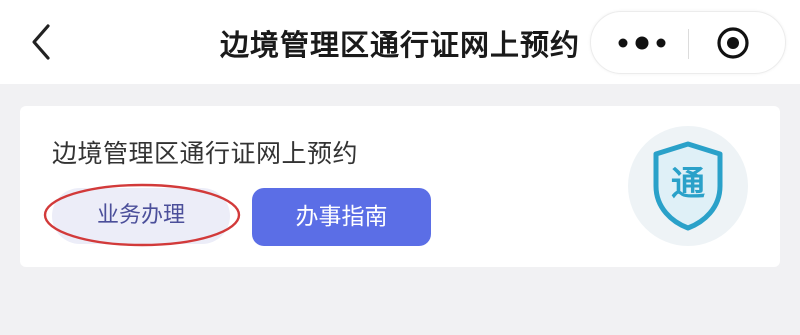  I want to click on more-dots-icon, so click(642, 43).